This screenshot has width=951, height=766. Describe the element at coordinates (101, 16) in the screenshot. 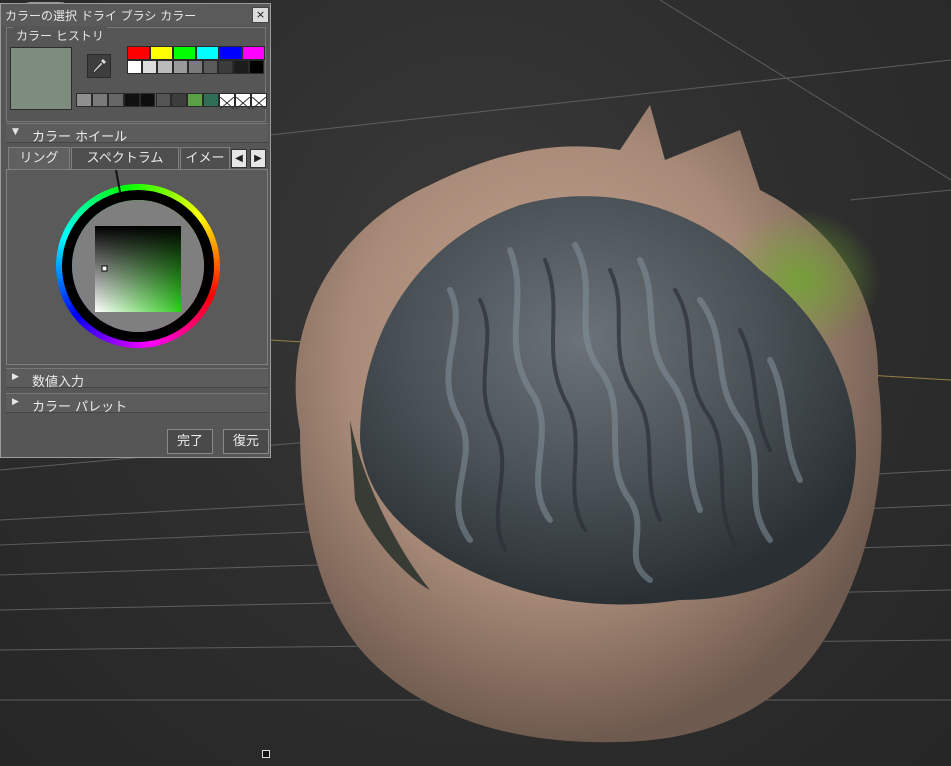

I see `dialog-title: カラーの選択 ドライ ブラシ カラー` at that location.